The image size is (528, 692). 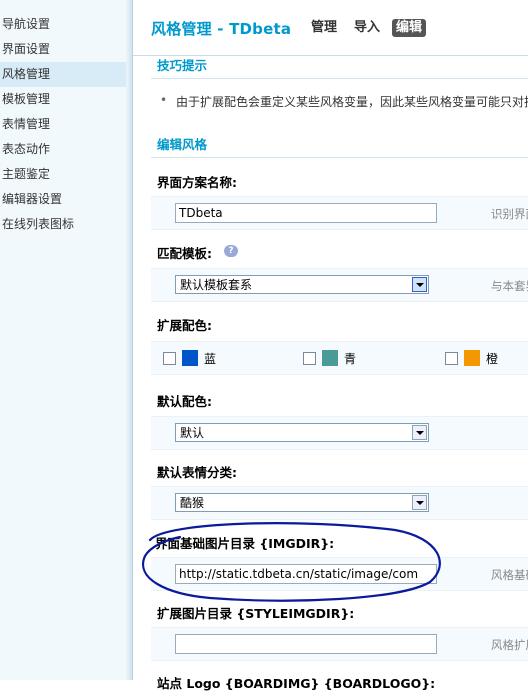 I want to click on template-select-value: 默认模板套系, so click(x=216, y=285).